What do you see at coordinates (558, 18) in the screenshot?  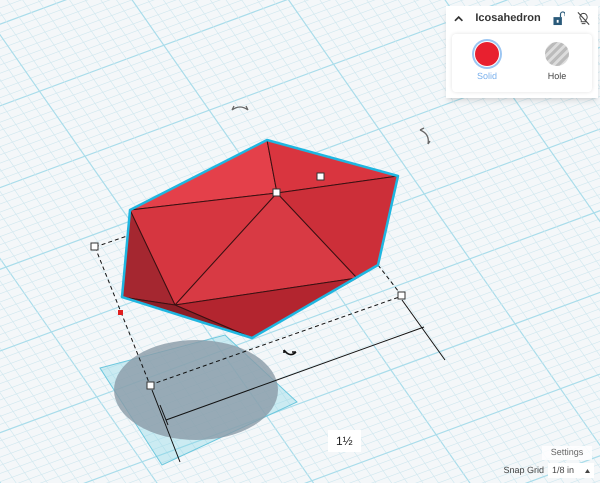 I see `unlocked-padlock-icon` at bounding box center [558, 18].